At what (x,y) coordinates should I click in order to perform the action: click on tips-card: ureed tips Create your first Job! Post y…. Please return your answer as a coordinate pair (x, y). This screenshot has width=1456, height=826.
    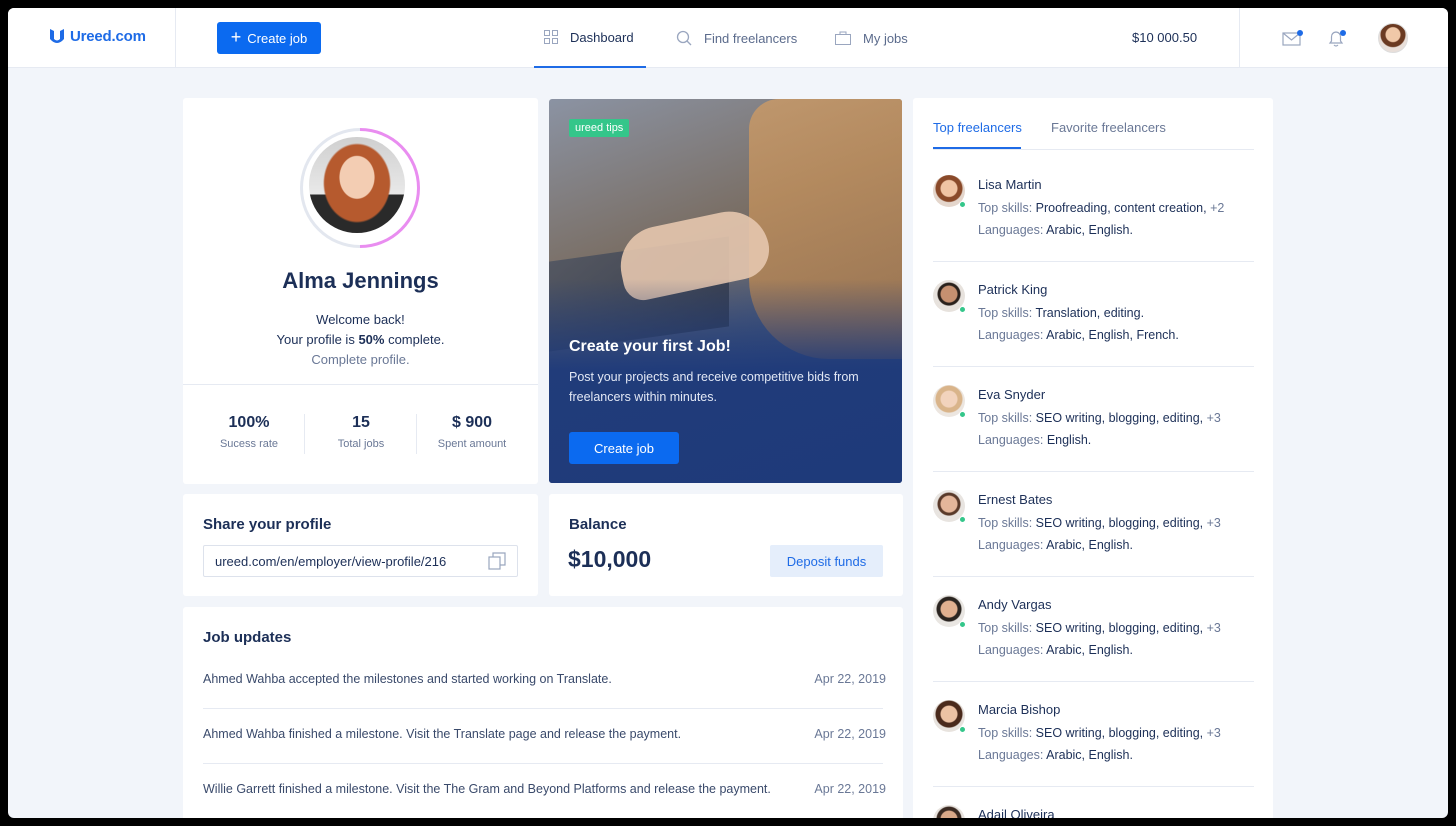
    Looking at the image, I should click on (725, 291).